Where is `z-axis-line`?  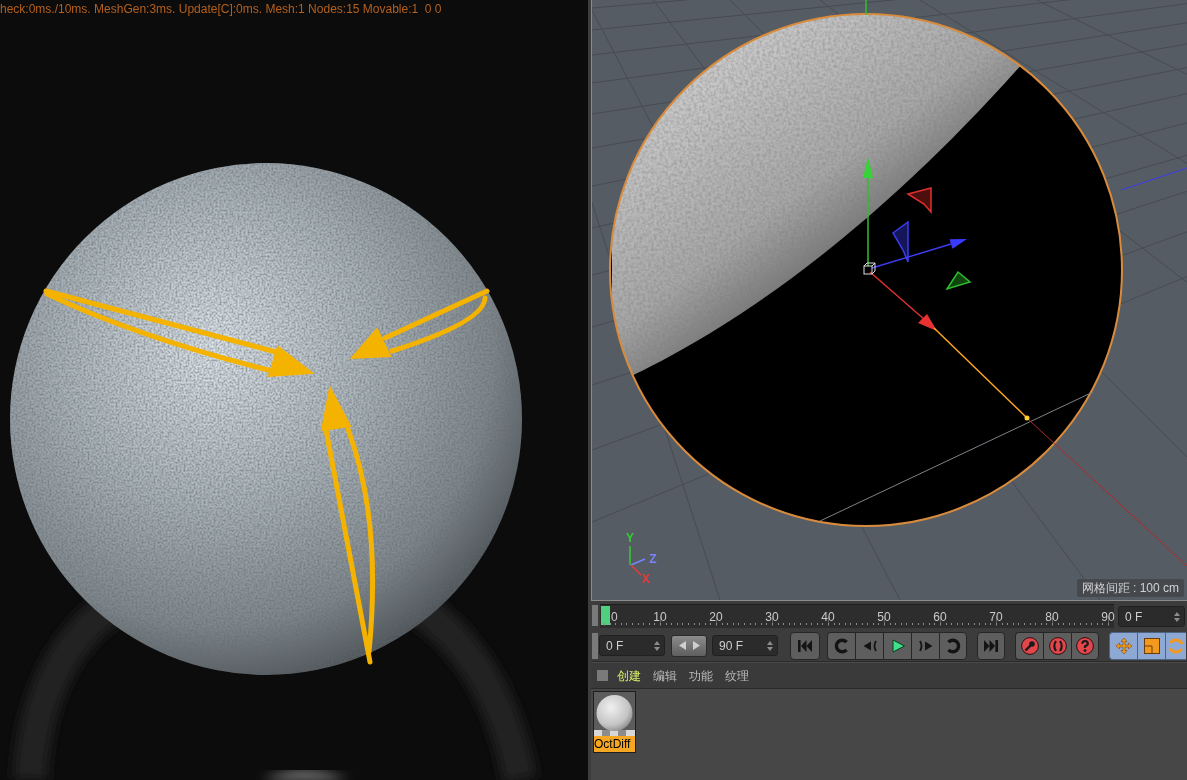
z-axis-line is located at coordinates (1153, 179).